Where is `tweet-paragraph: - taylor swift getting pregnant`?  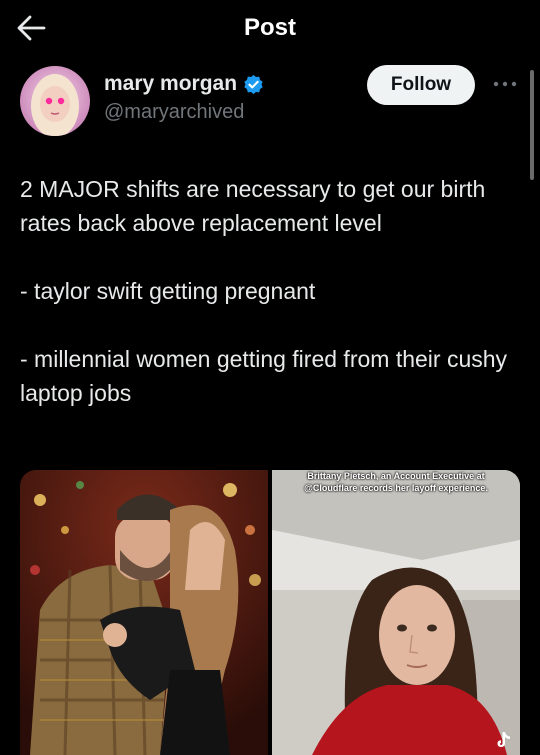 tweet-paragraph: - taylor swift getting pregnant is located at coordinates (168, 291).